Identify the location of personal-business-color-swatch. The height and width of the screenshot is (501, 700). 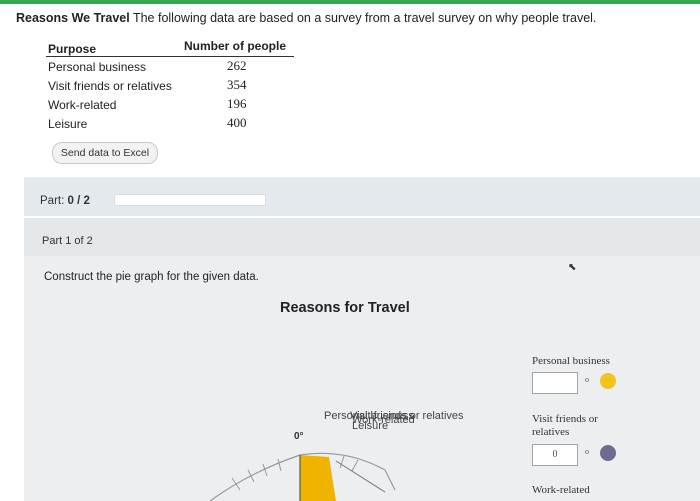
(608, 381).